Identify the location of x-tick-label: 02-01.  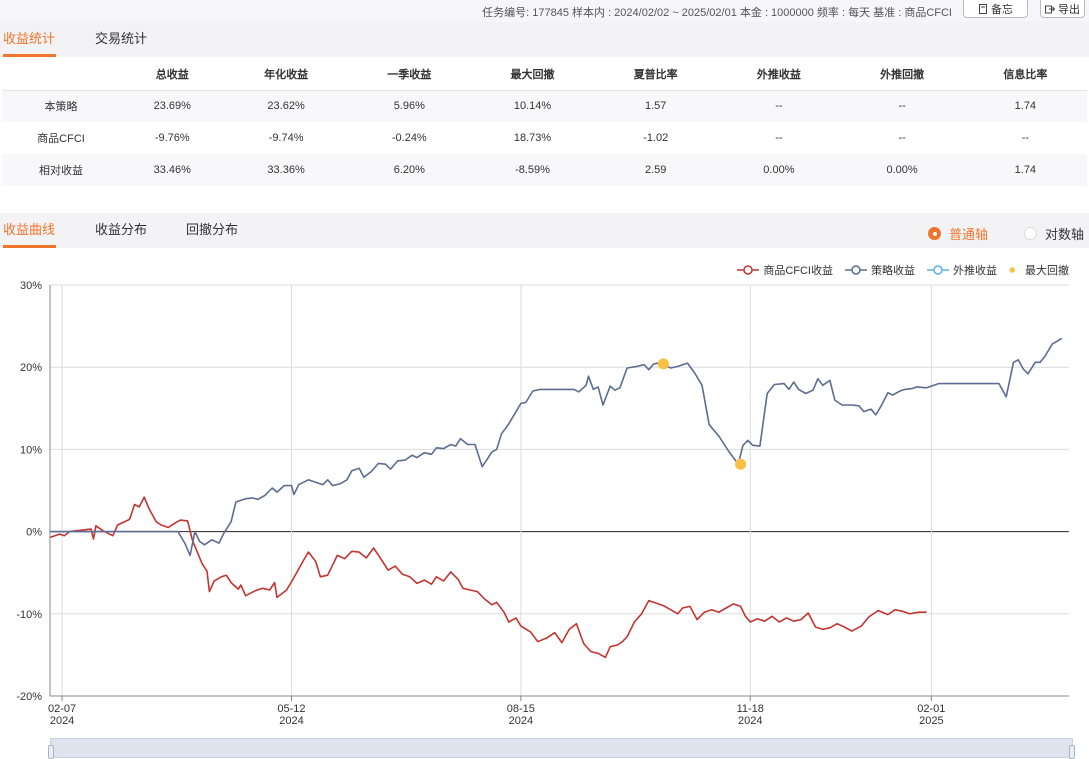
(931, 709).